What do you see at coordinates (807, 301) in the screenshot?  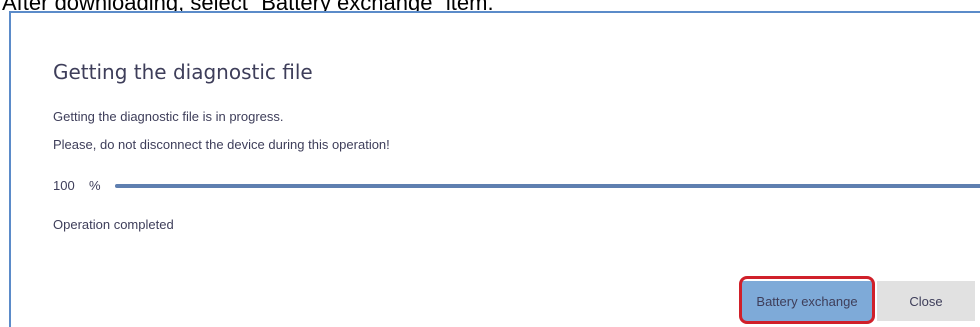 I see `battery-exchange-button: Battery exchange` at bounding box center [807, 301].